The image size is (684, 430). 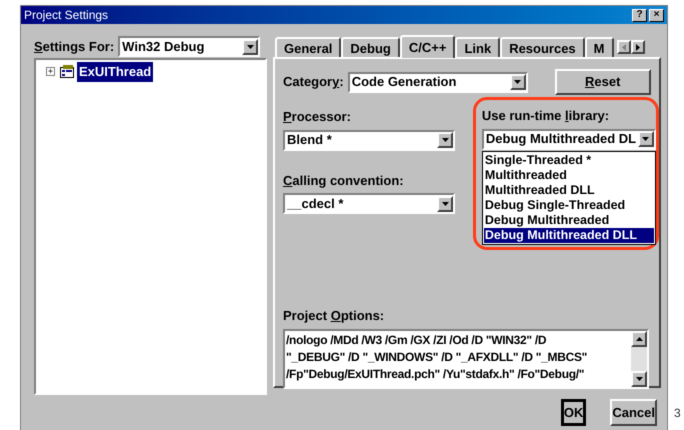 I want to click on dropdown-option: Debug Single-Threaded, so click(x=569, y=205).